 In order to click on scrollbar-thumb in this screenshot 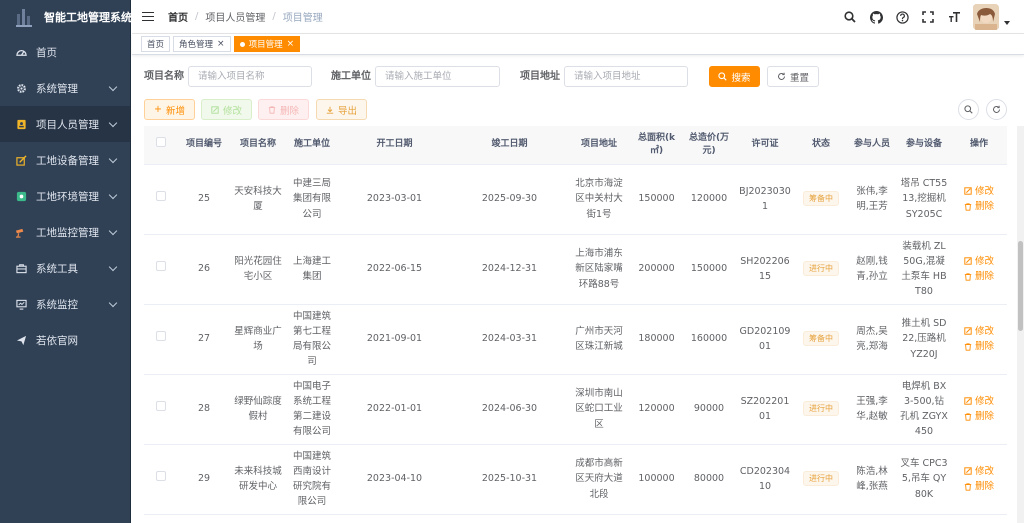, I will do `click(1020, 286)`.